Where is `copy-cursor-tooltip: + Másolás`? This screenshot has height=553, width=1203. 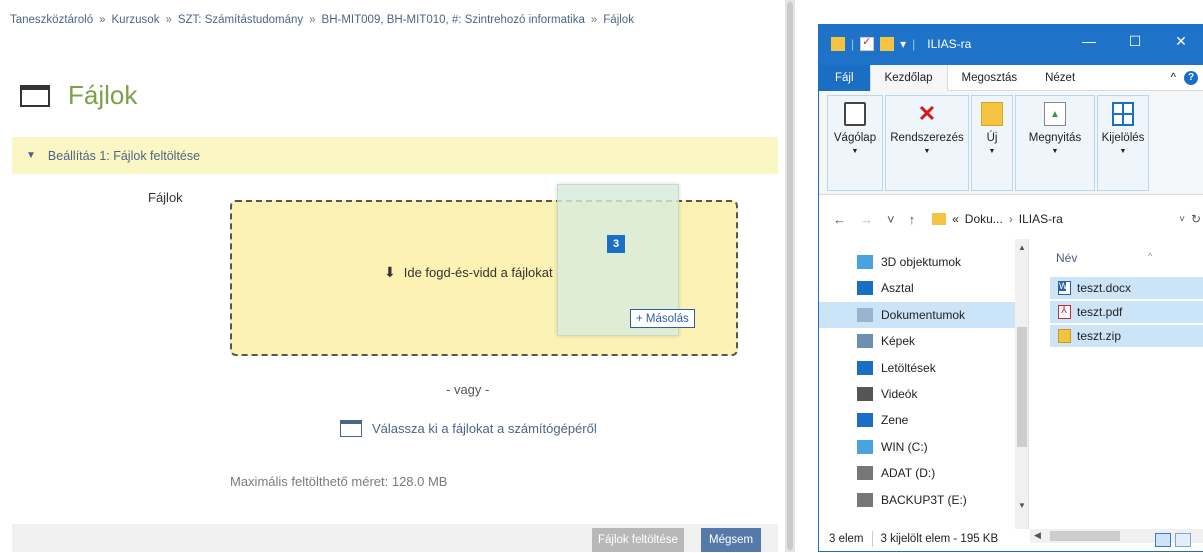
copy-cursor-tooltip: + Másolás is located at coordinates (662, 318).